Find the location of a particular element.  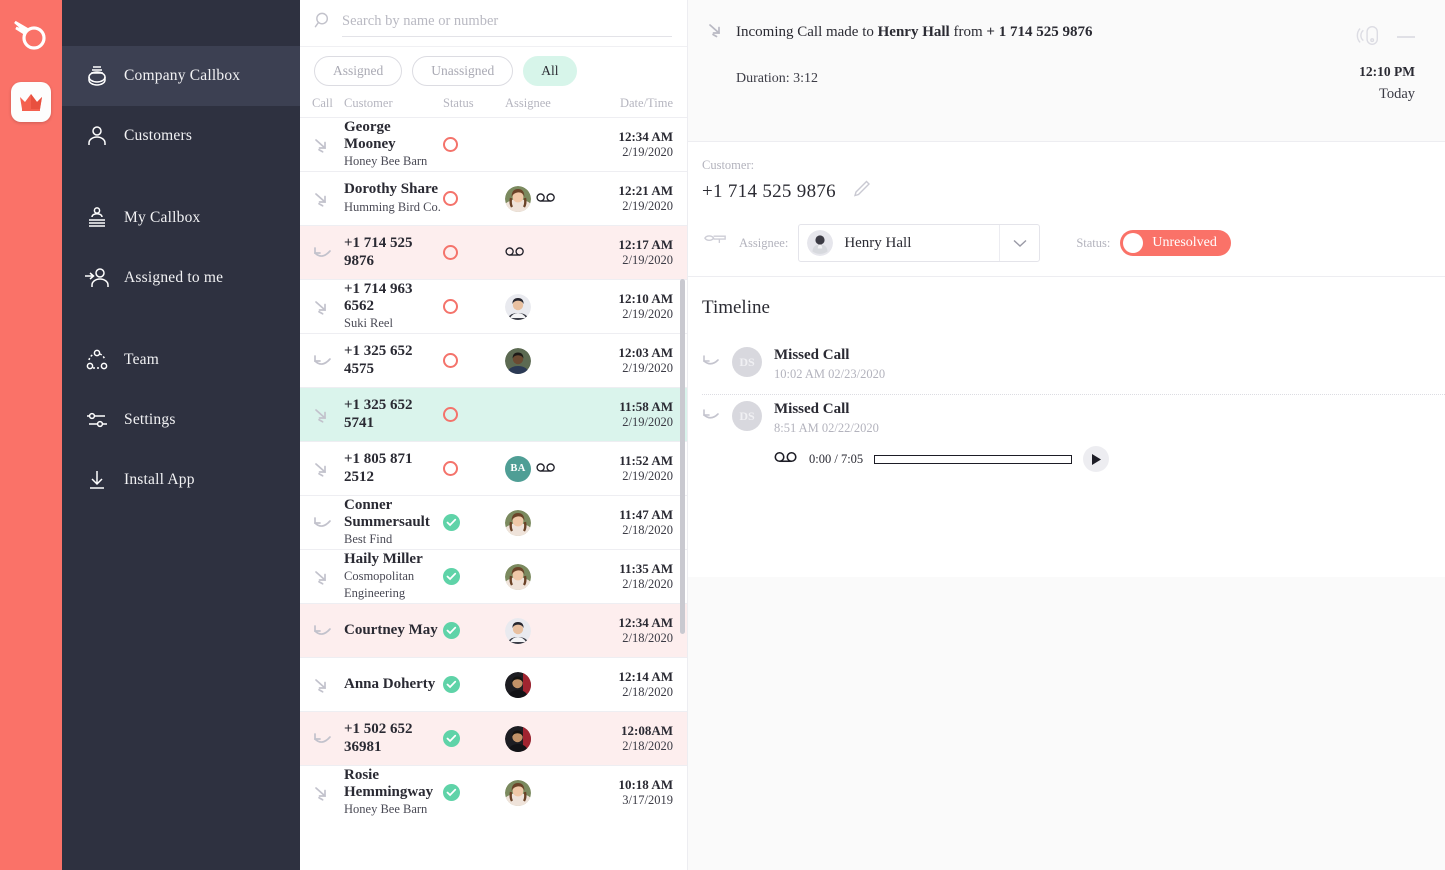

sidebar-item-label: Company Callbox is located at coordinates (182, 75).